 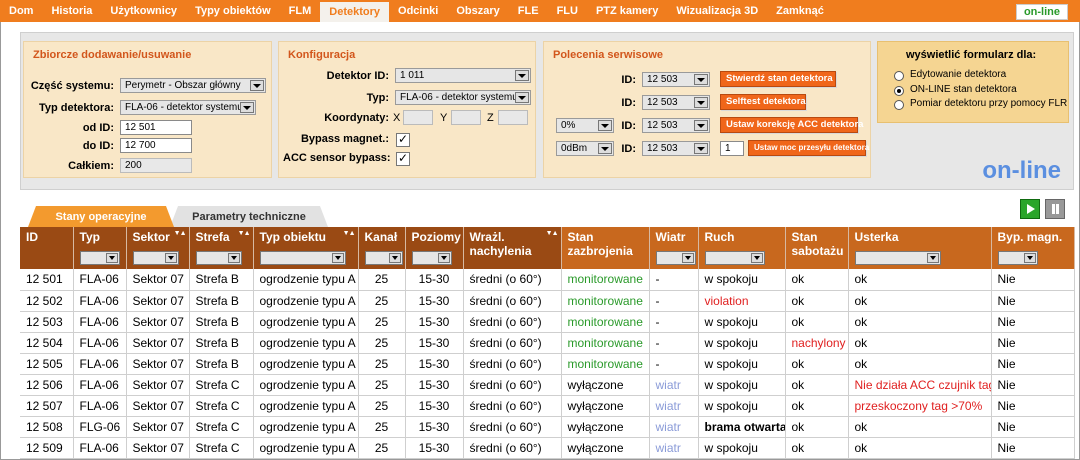 What do you see at coordinates (300, 11) in the screenshot?
I see `nav-item-4: FLM` at bounding box center [300, 11].